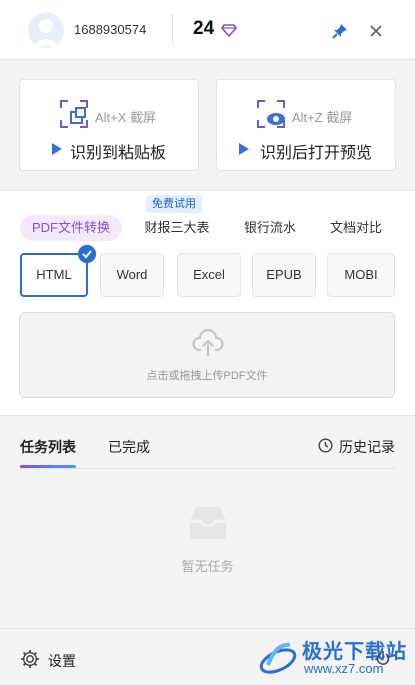 The width and height of the screenshot is (415, 685). What do you see at coordinates (177, 228) in the screenshot?
I see `tab-financial-statements: 财报三大表` at bounding box center [177, 228].